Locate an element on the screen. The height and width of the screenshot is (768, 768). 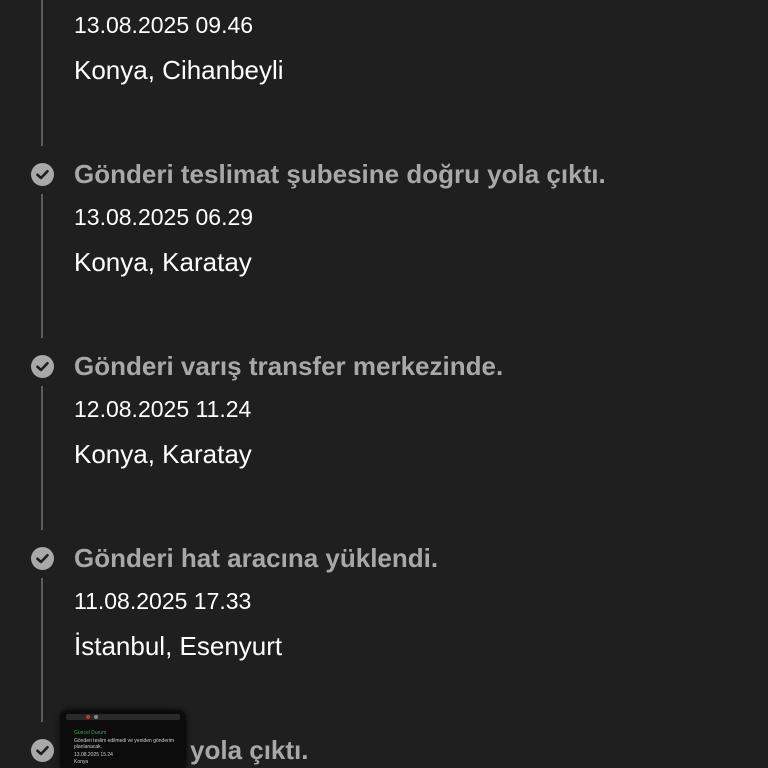
thumbnail-status-bar is located at coordinates (123, 717).